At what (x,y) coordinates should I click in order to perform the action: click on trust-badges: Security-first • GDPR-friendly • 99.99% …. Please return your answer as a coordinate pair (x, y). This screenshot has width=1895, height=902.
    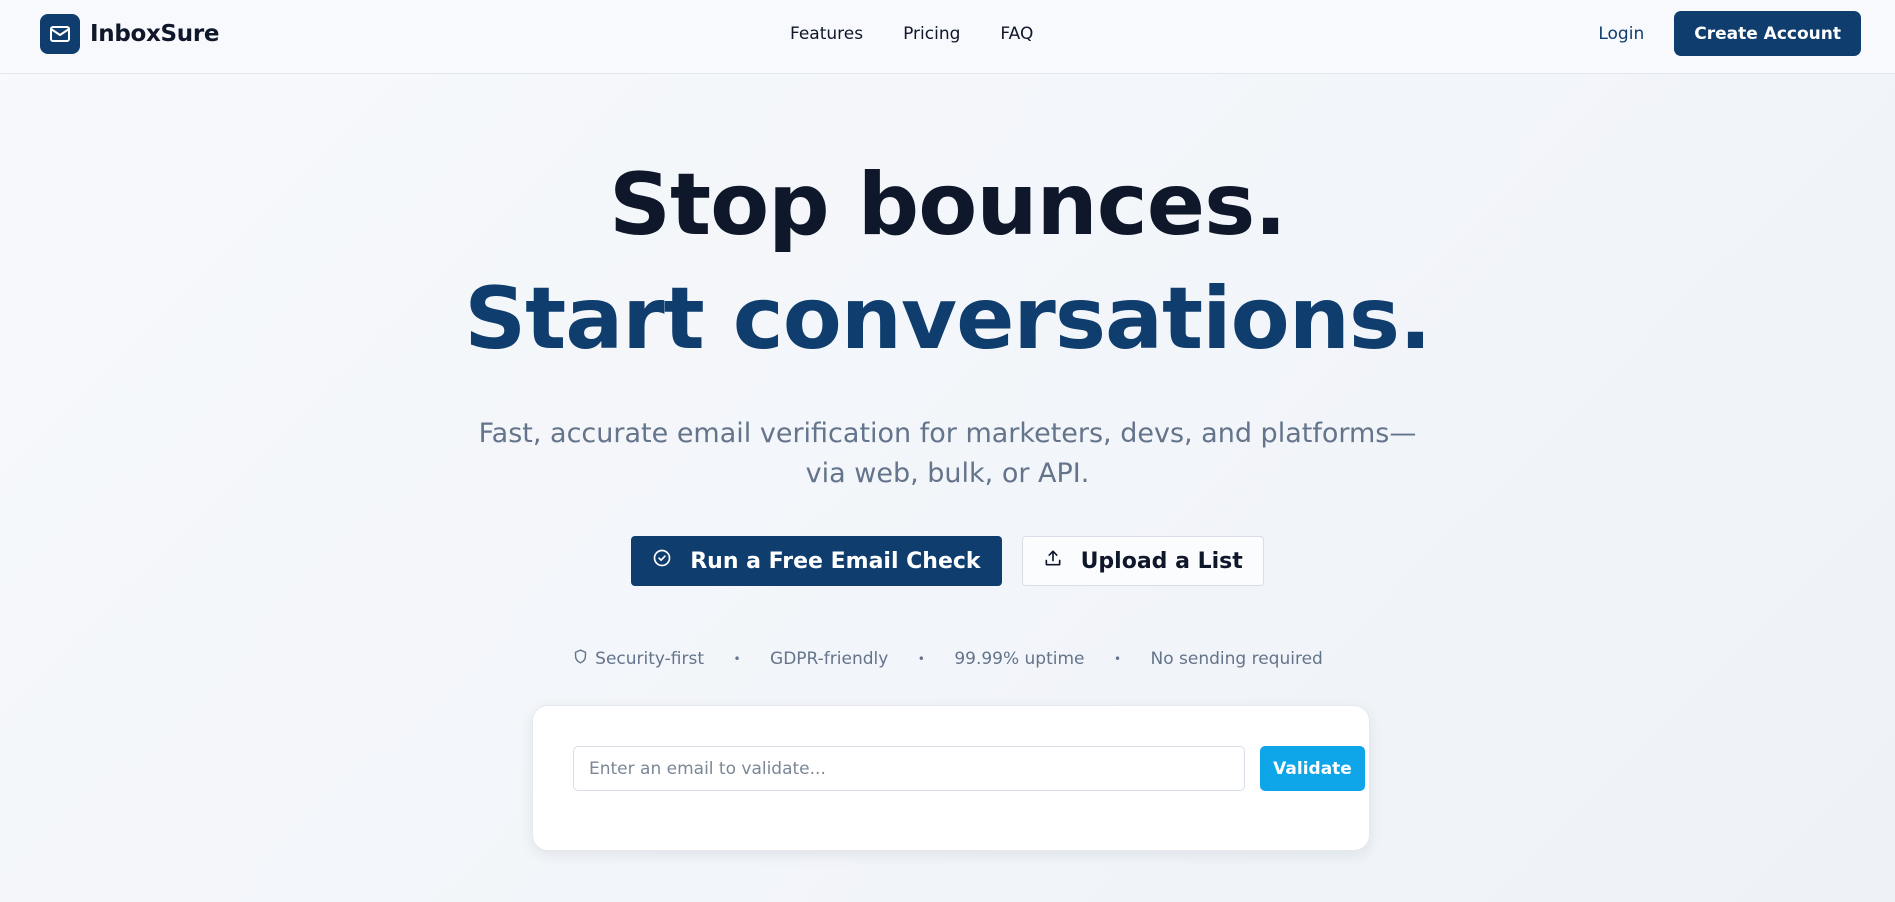
    Looking at the image, I should click on (947, 659).